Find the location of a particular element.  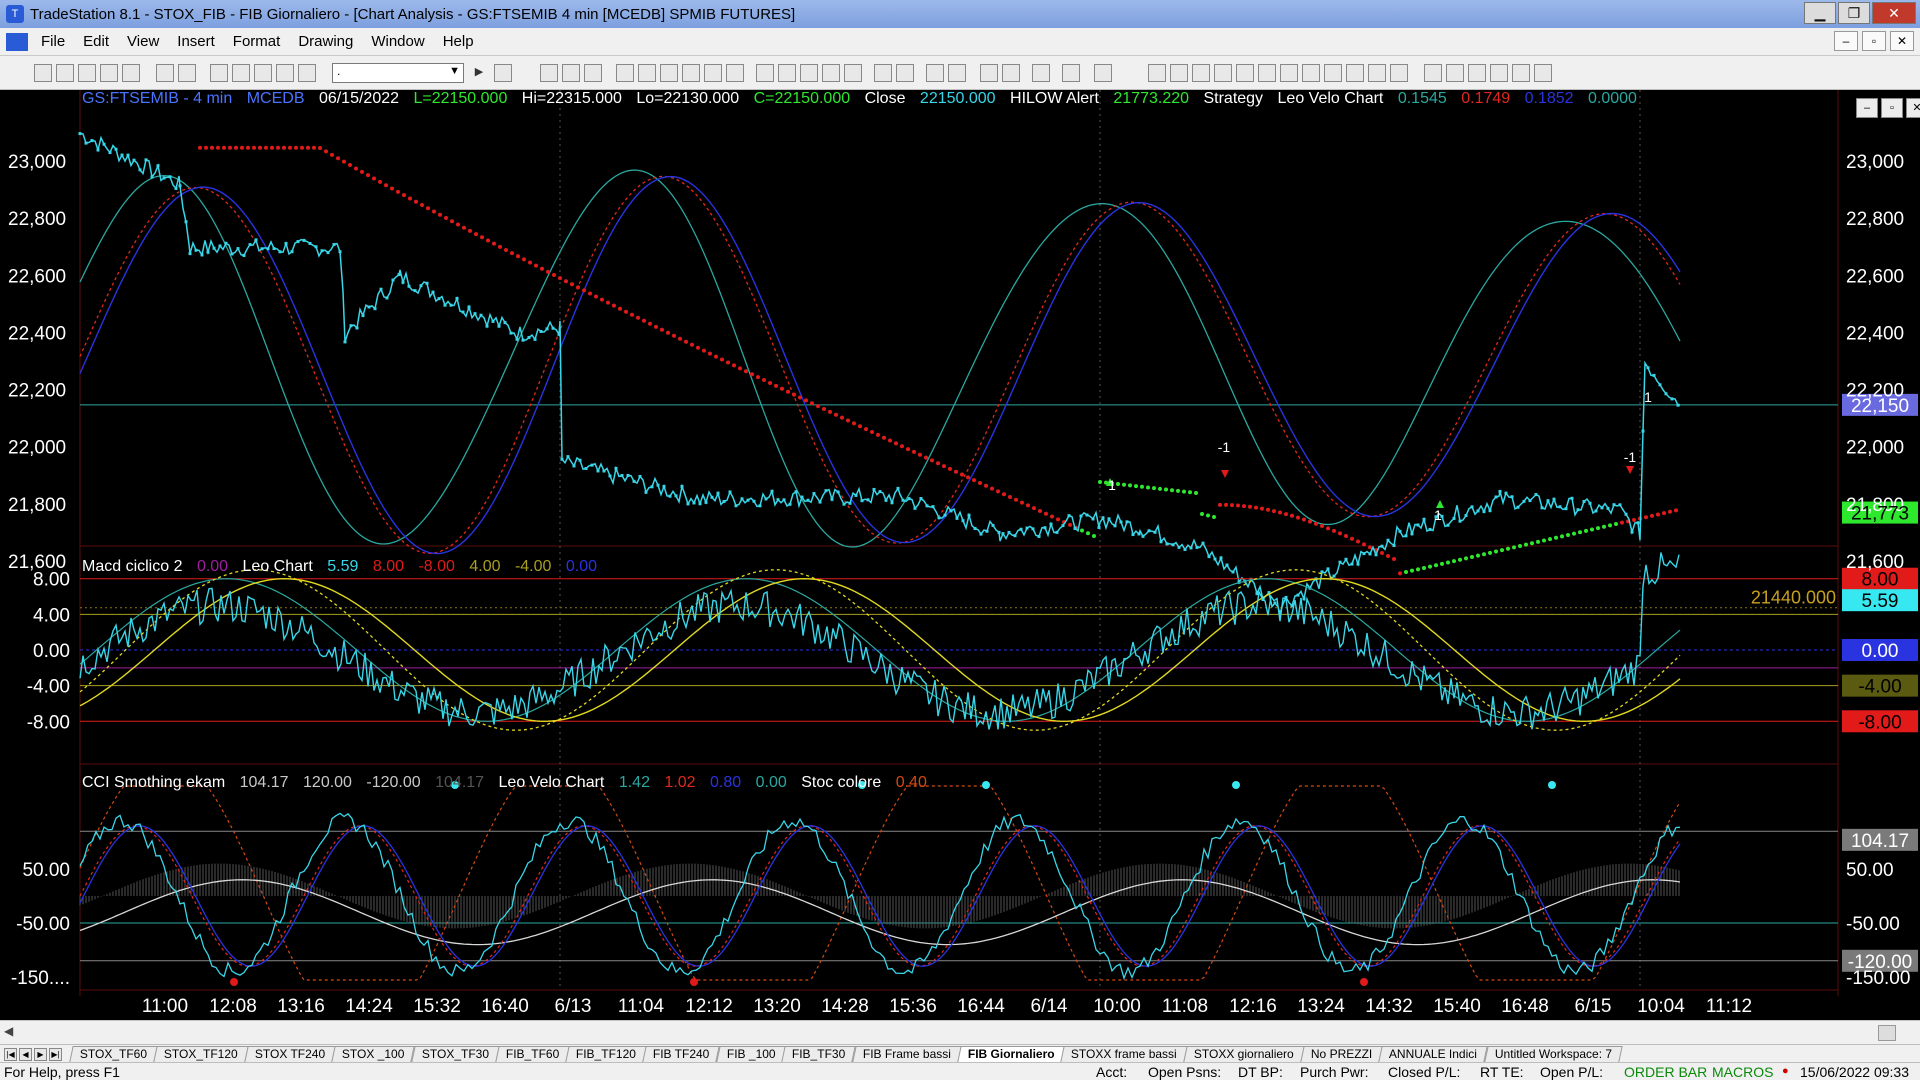

pencil-icon is located at coordinates (1399, 73).